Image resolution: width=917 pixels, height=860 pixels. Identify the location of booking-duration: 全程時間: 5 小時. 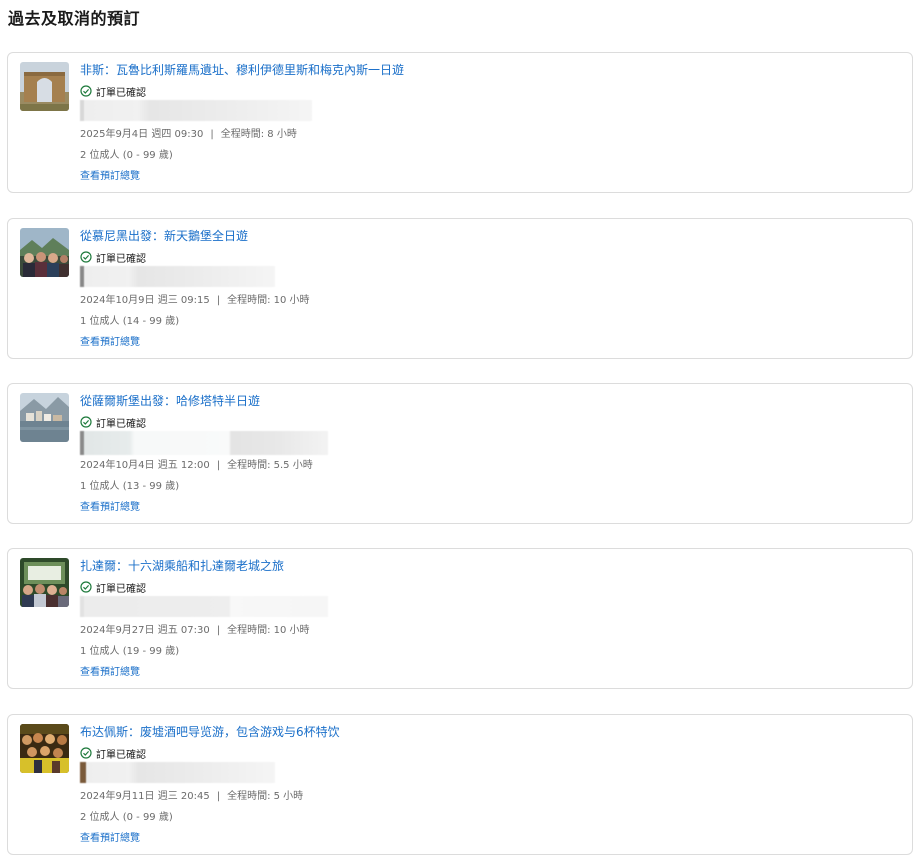
(265, 796).